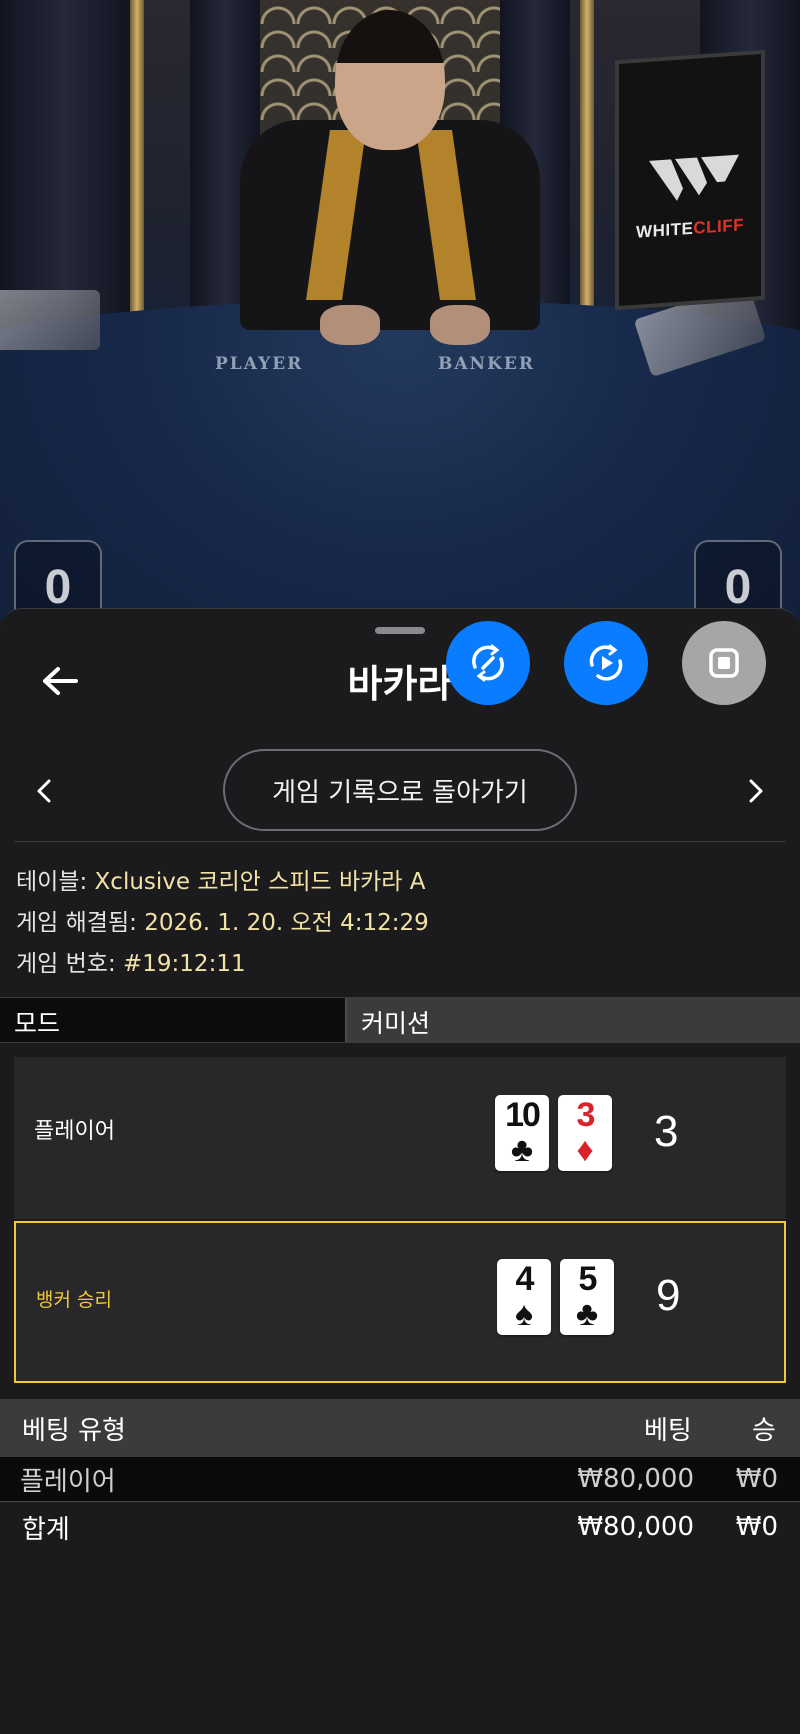  I want to click on brand-monitor: WHITECLIFF, so click(690, 180).